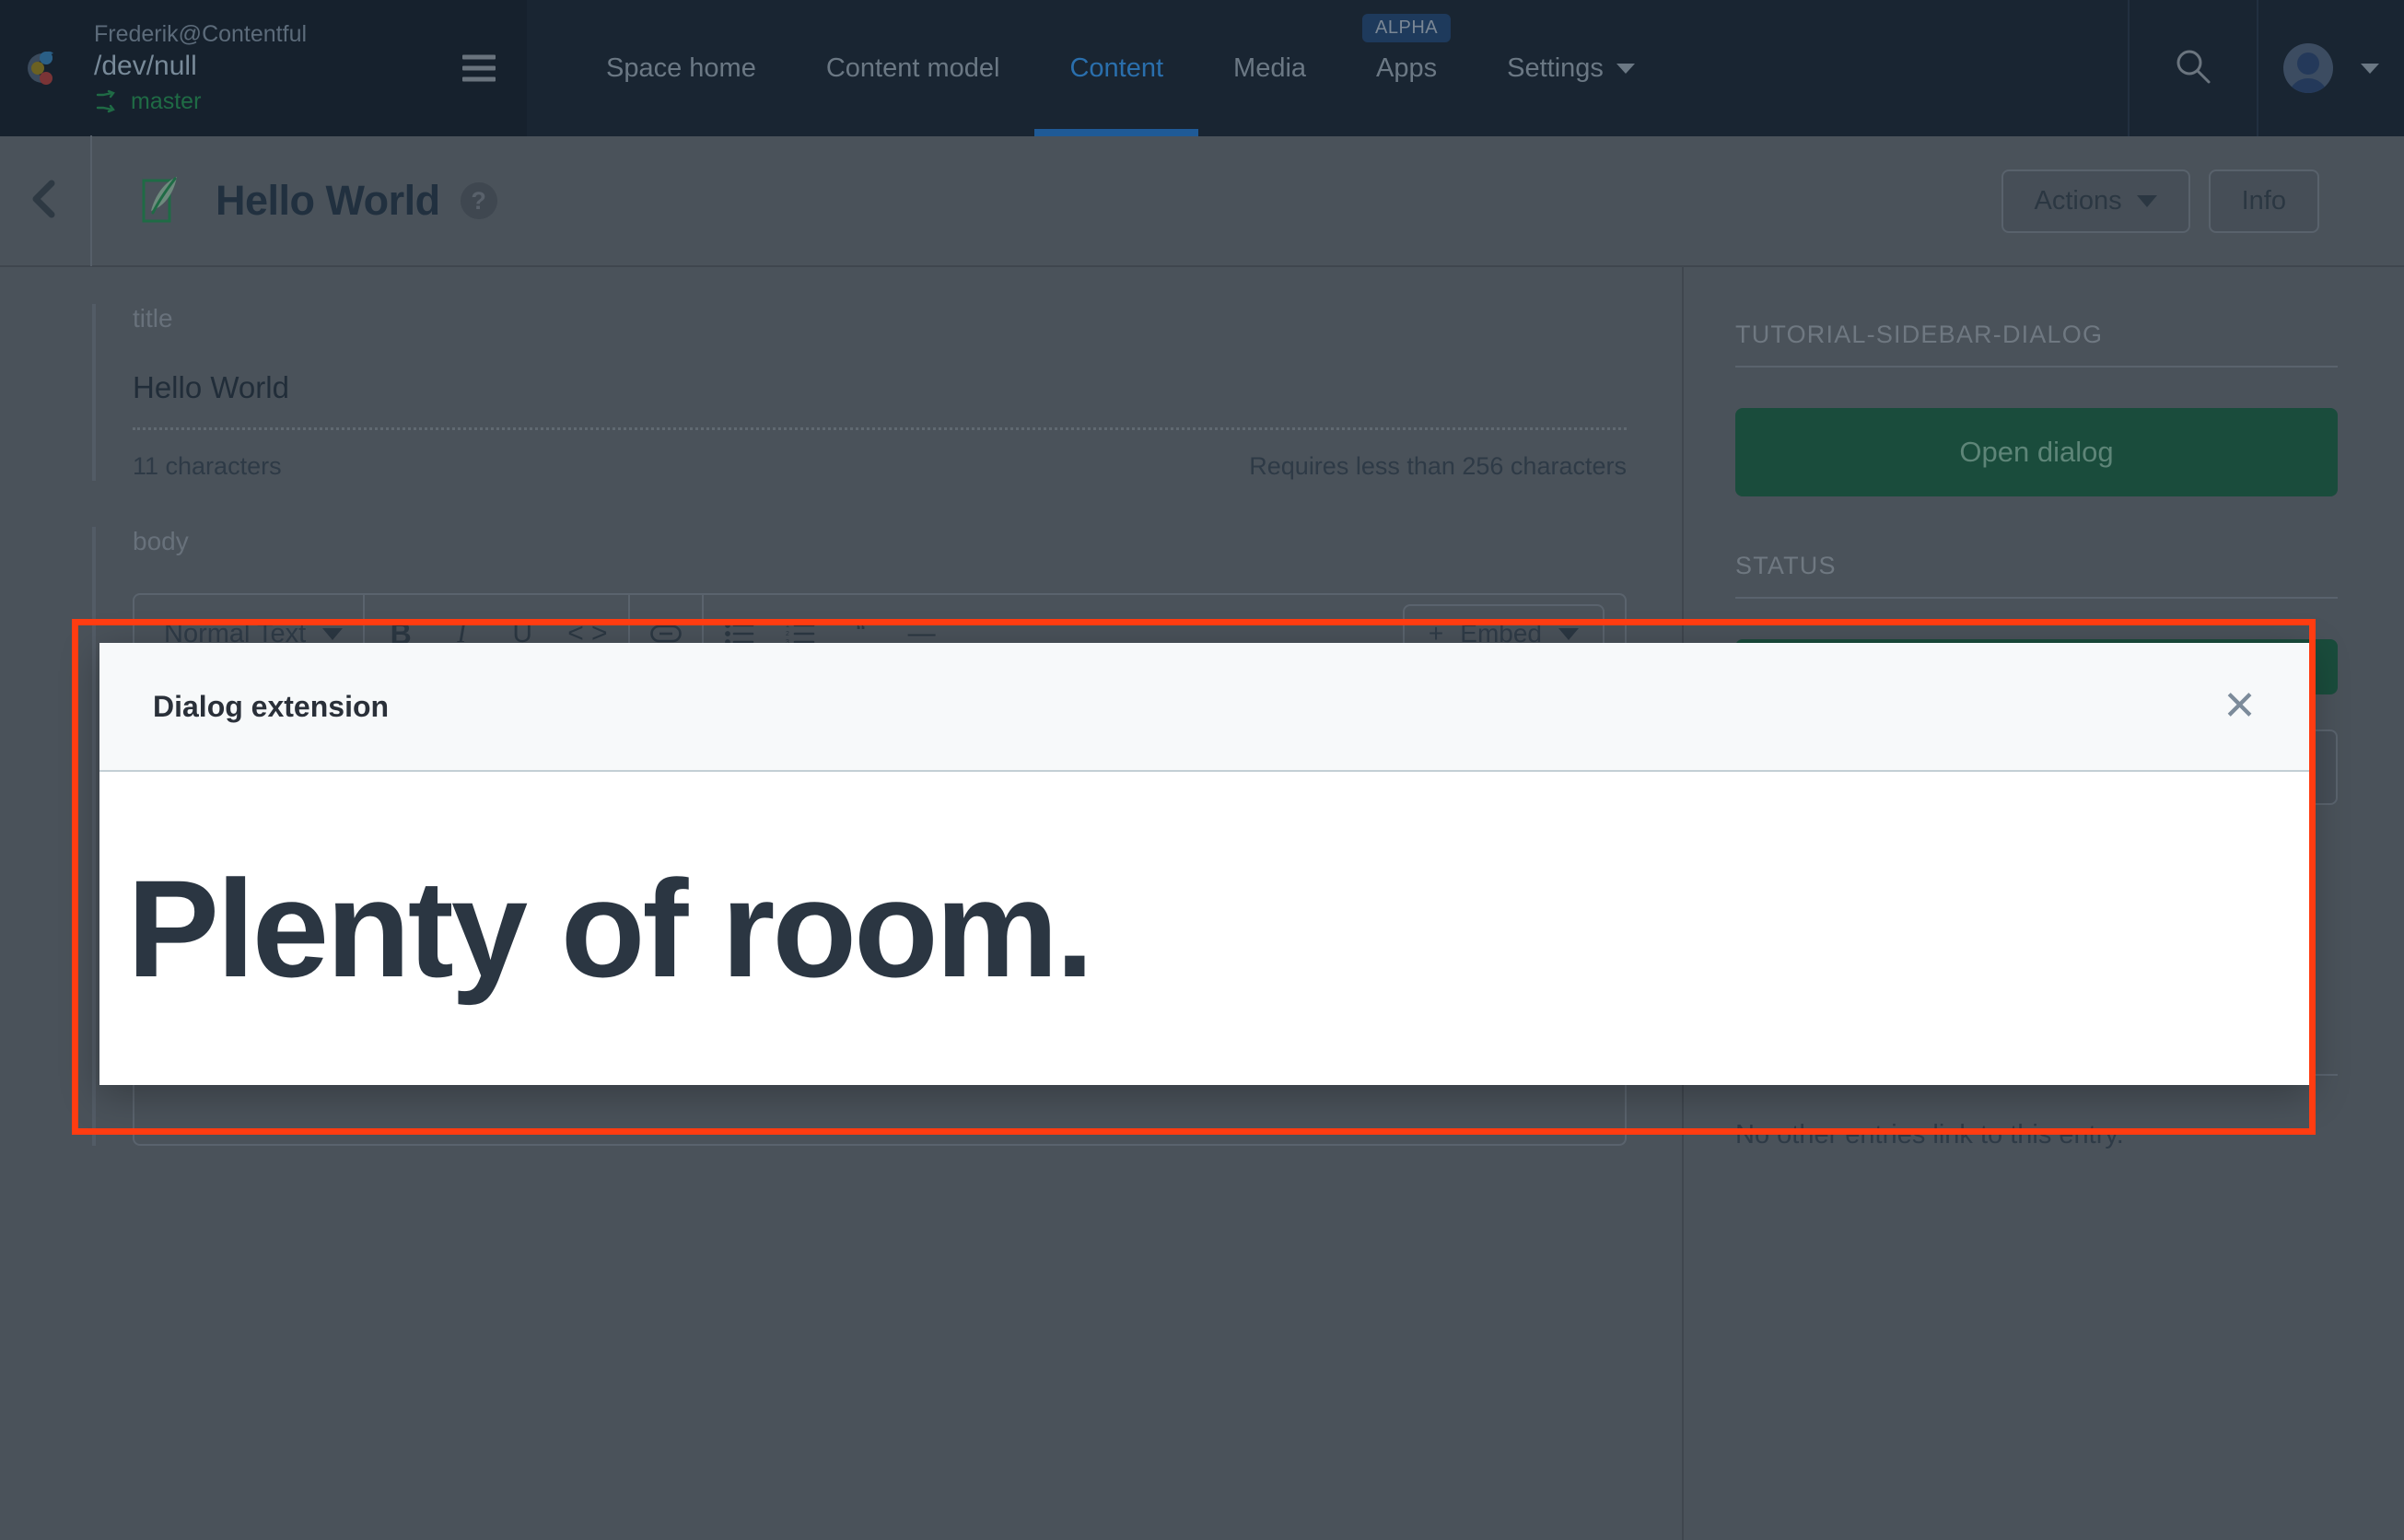 The height and width of the screenshot is (1540, 2404). What do you see at coordinates (153, 318) in the screenshot?
I see `field-label: title` at bounding box center [153, 318].